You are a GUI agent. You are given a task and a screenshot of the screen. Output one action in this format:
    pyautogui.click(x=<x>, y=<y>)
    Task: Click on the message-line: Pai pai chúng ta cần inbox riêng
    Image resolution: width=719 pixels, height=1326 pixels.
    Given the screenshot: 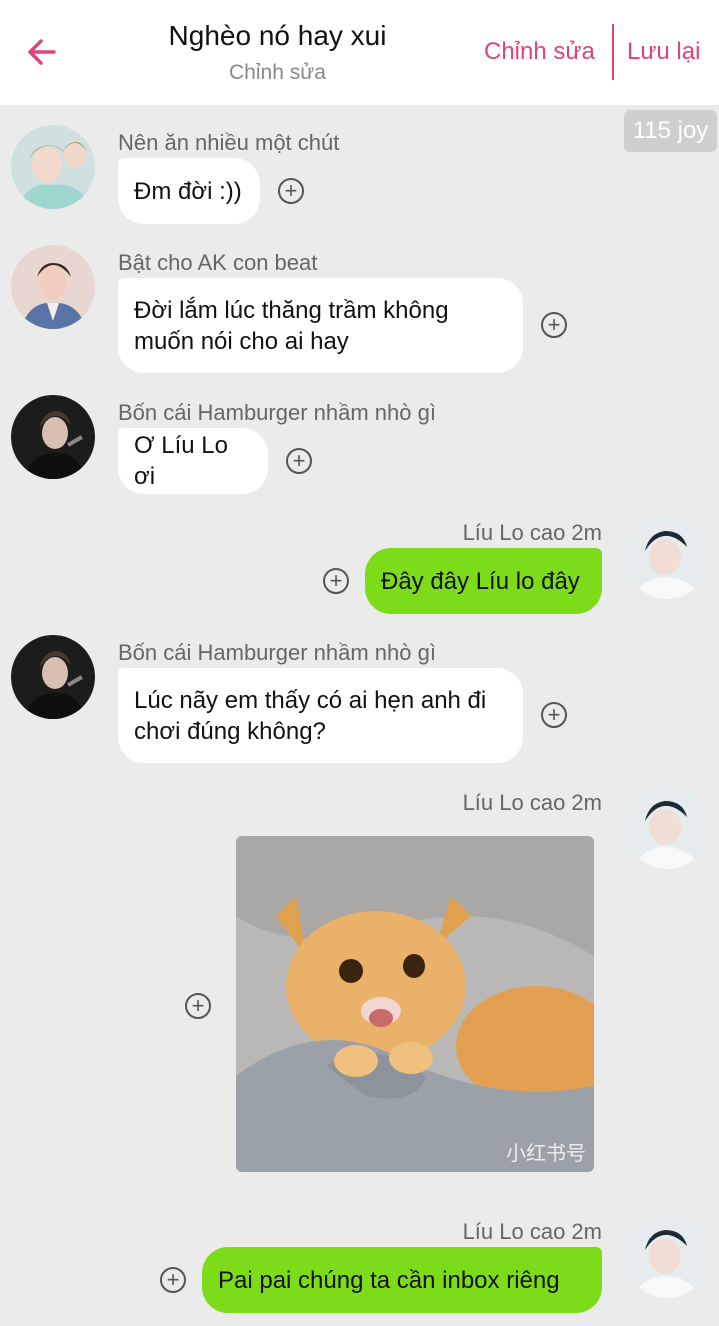 What is the action you would take?
    pyautogui.click(x=389, y=1280)
    